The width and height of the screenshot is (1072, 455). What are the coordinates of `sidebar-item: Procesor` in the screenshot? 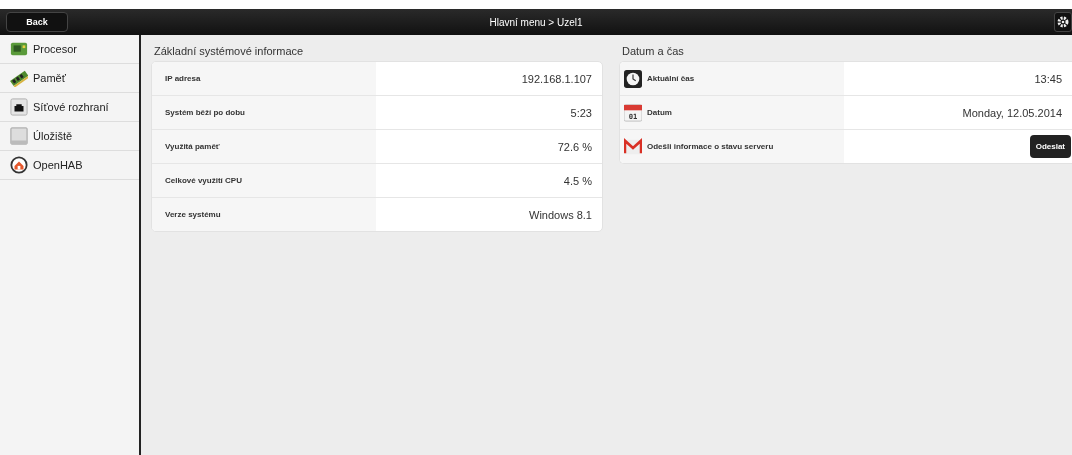 It's located at (69, 49).